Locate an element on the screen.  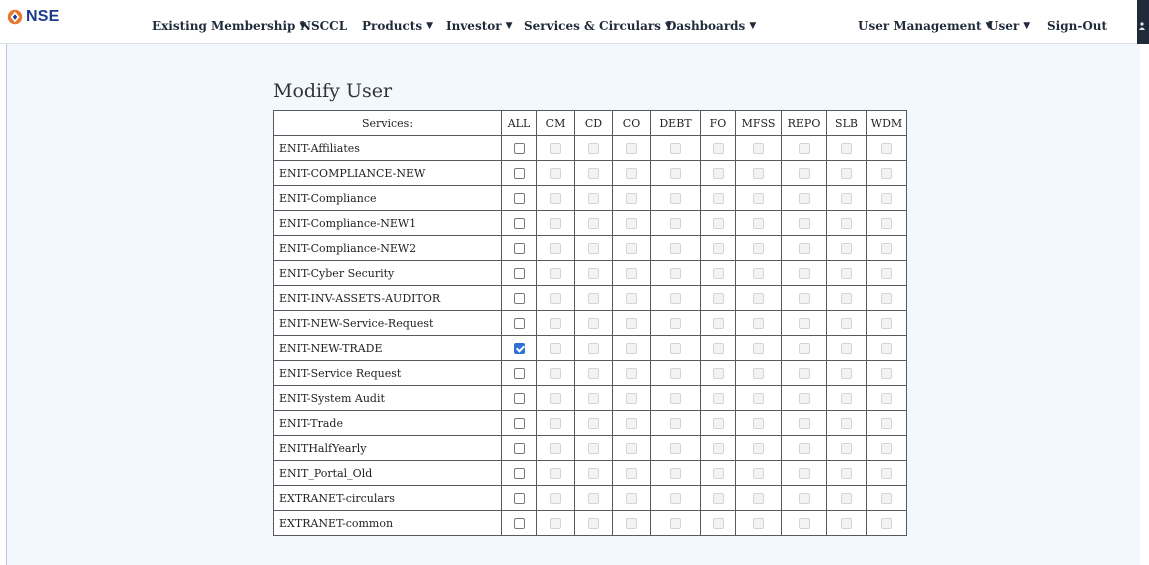
caret-down-icon: ▼ is located at coordinates (1027, 26).